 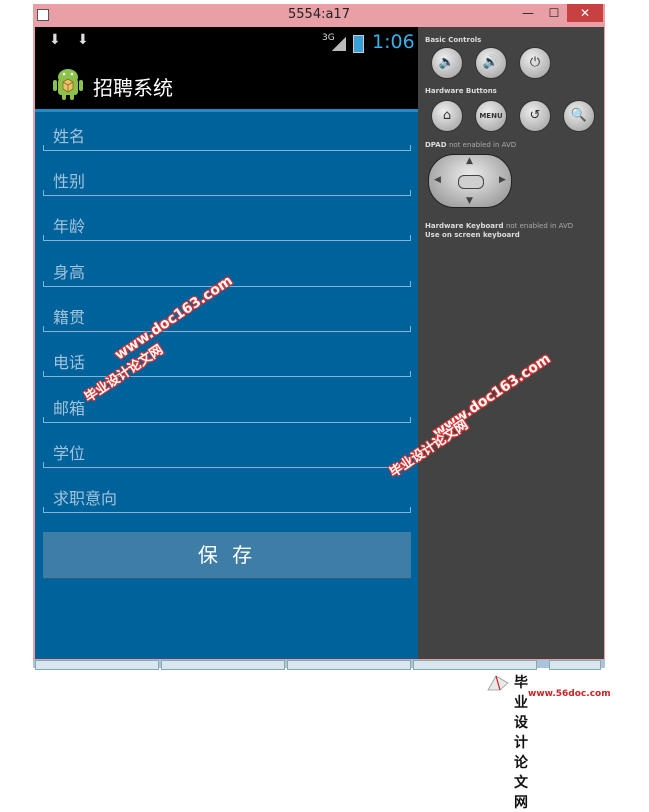 What do you see at coordinates (569, 694) in the screenshot?
I see `brand-url: www.56doc.com` at bounding box center [569, 694].